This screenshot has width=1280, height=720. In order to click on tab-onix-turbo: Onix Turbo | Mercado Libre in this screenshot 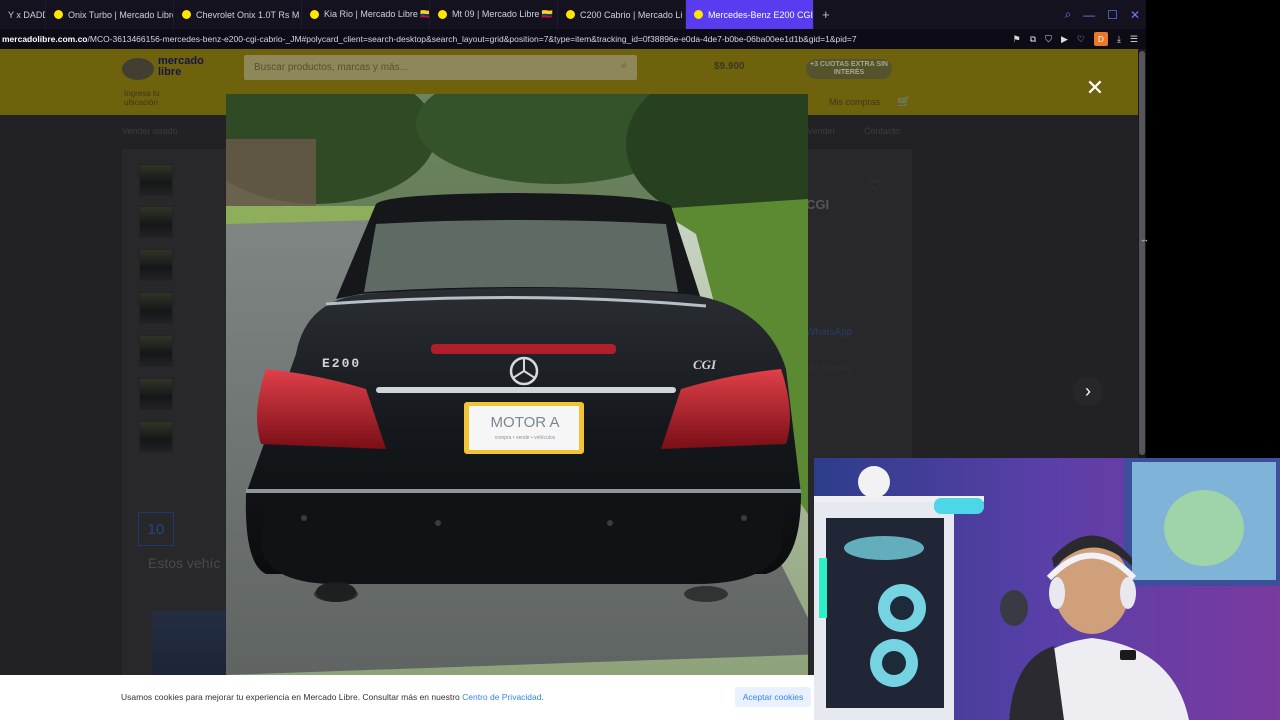, I will do `click(110, 14)`.